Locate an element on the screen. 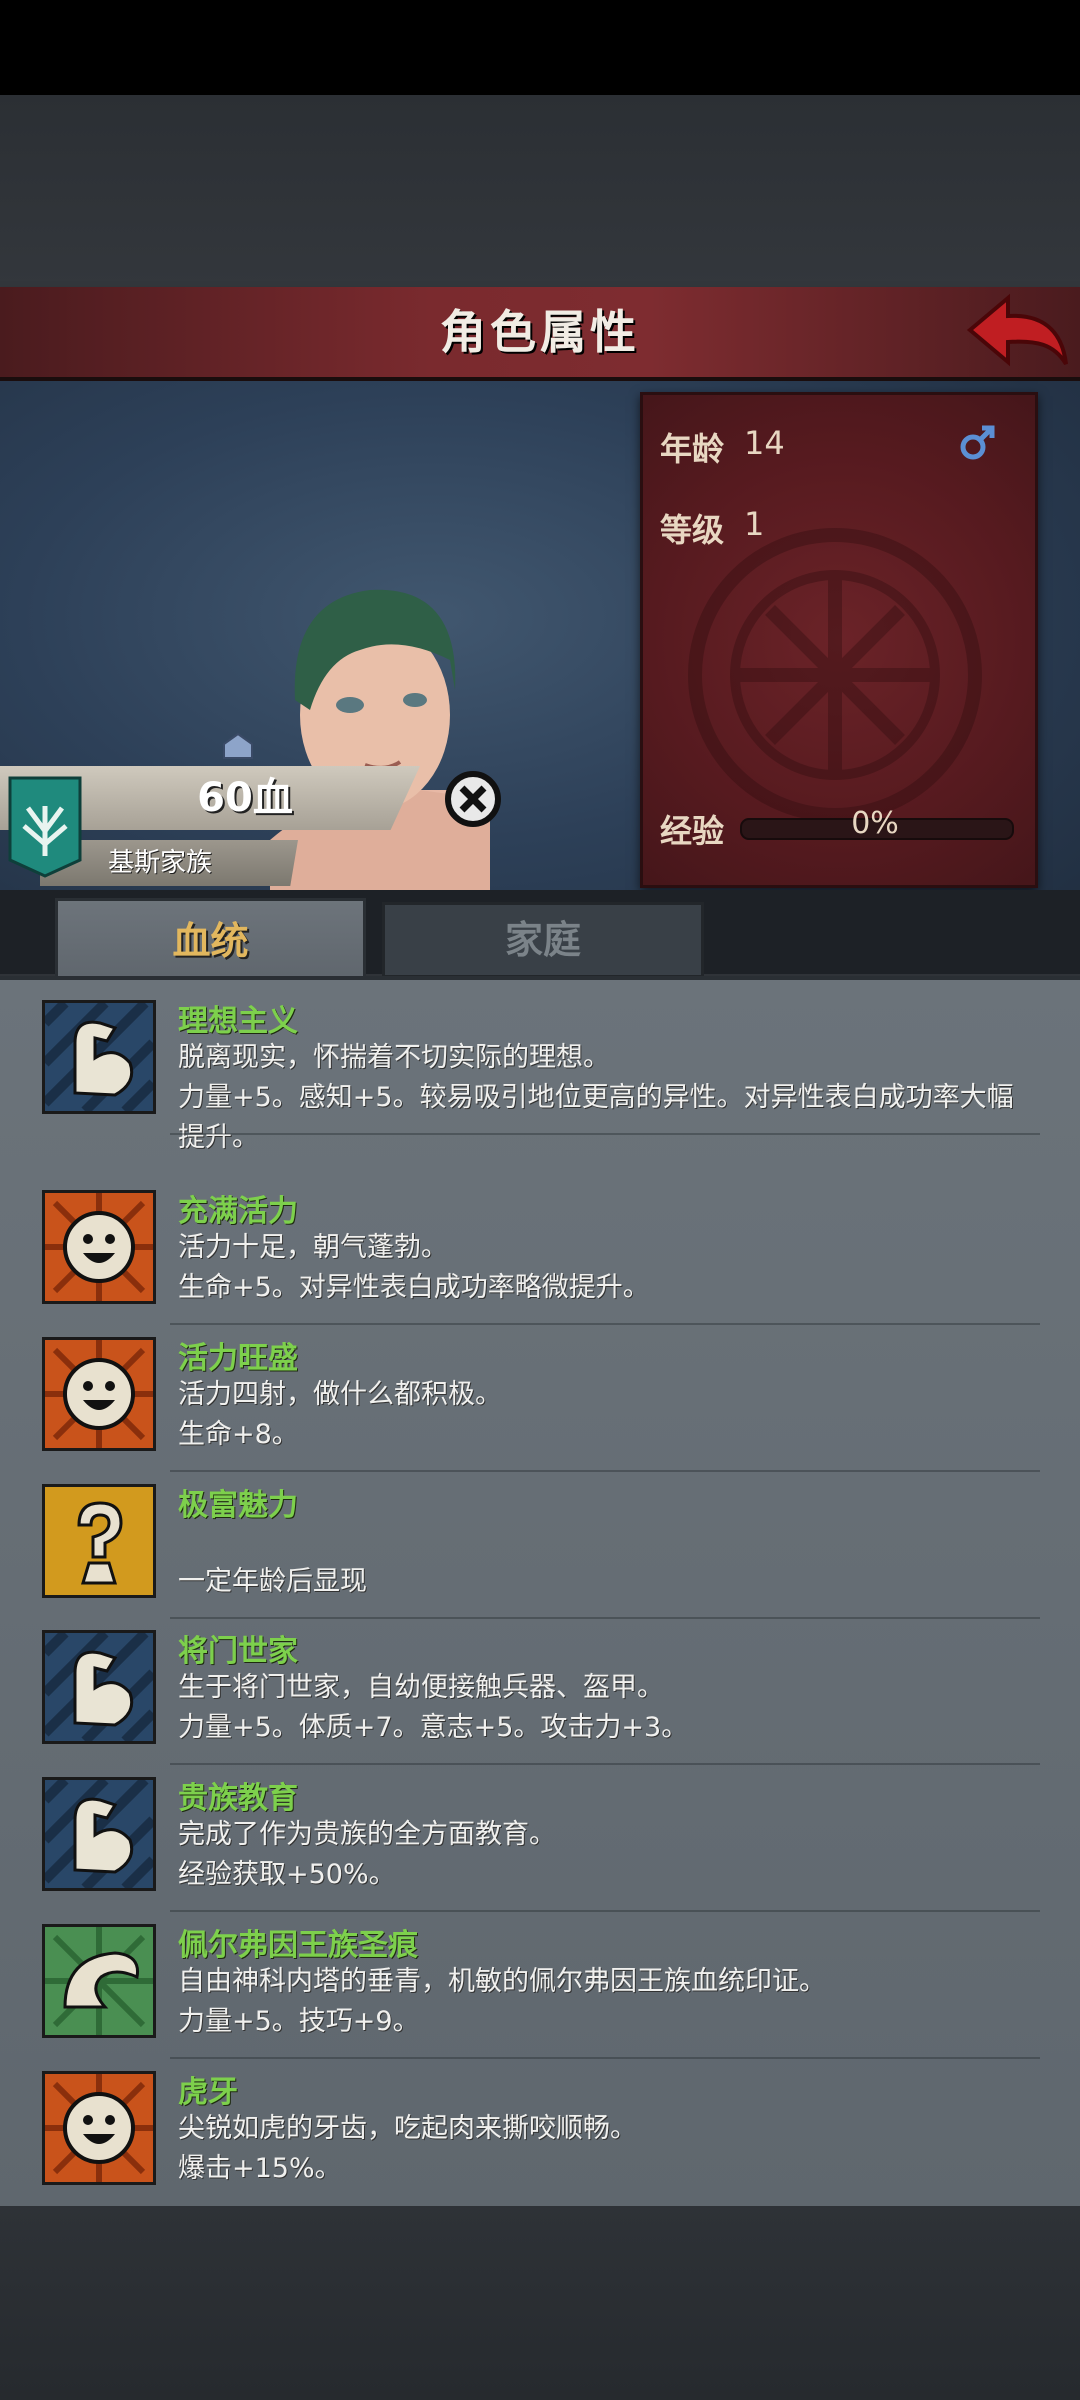  trait-description: 活力十足，朝气蓬勃。生命+5。对异性表白成功率略微提升。 is located at coordinates (608, 1268).